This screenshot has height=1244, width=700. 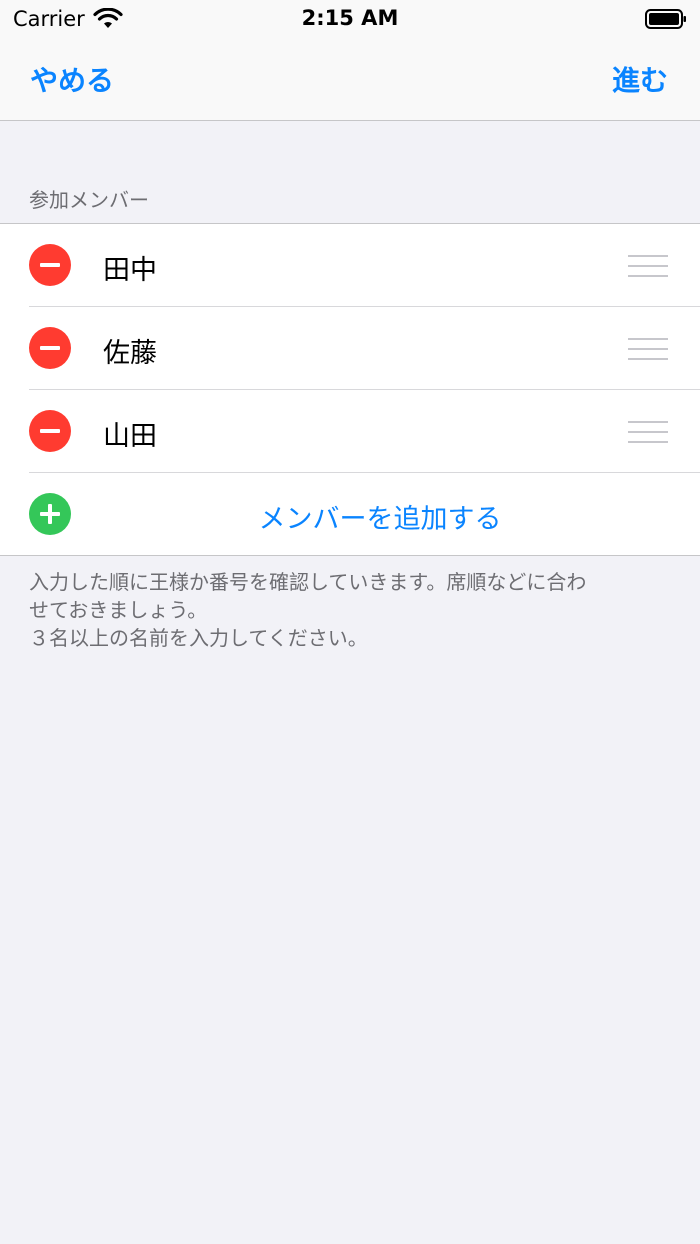 What do you see at coordinates (350, 80) in the screenshot?
I see `navigation-bar: やめる 進む` at bounding box center [350, 80].